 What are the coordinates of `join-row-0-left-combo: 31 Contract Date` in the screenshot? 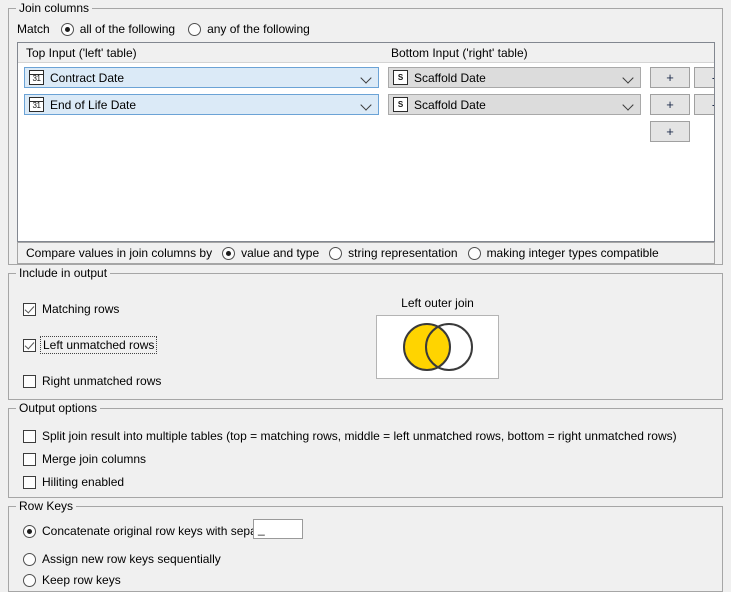 It's located at (201, 77).